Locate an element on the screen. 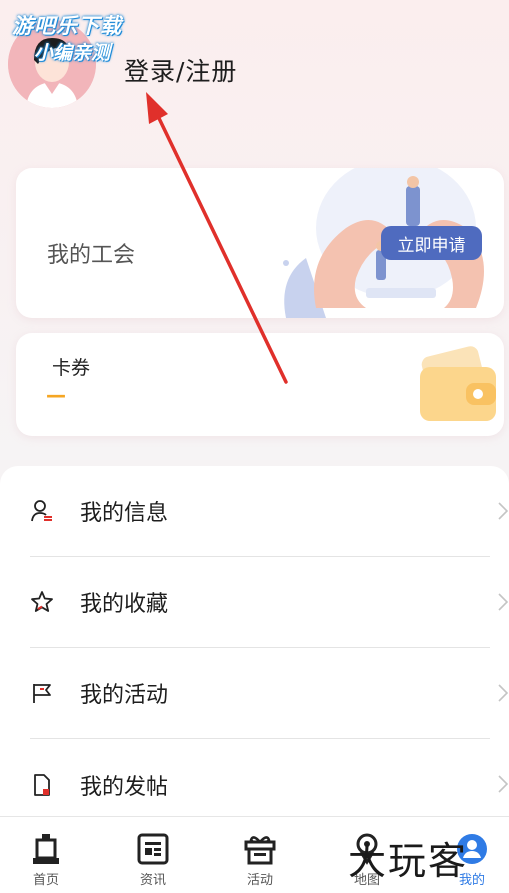 The width and height of the screenshot is (509, 893). tab-news: 资讯 is located at coordinates (153, 855).